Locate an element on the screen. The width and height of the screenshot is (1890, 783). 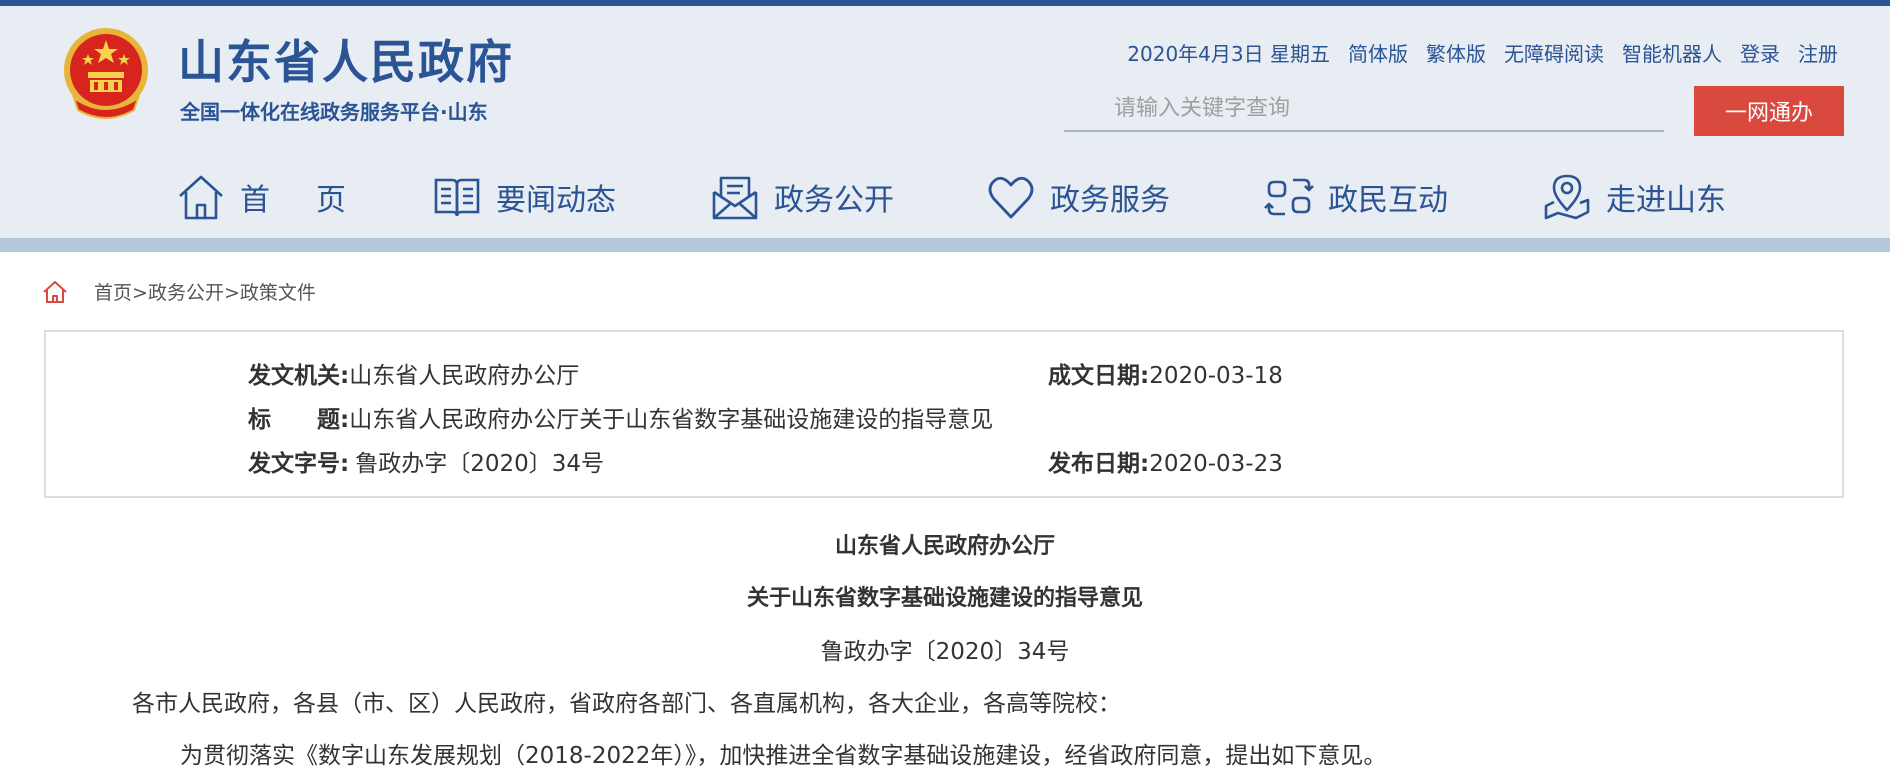
nav-label-home: 首 页 is located at coordinates (297, 200).